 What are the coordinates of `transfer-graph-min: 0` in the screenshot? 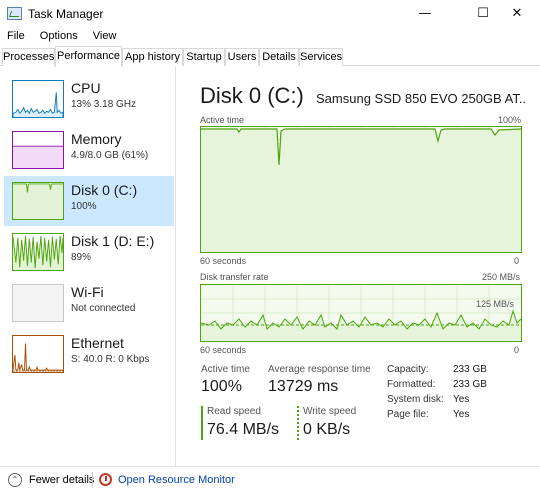 It's located at (517, 350).